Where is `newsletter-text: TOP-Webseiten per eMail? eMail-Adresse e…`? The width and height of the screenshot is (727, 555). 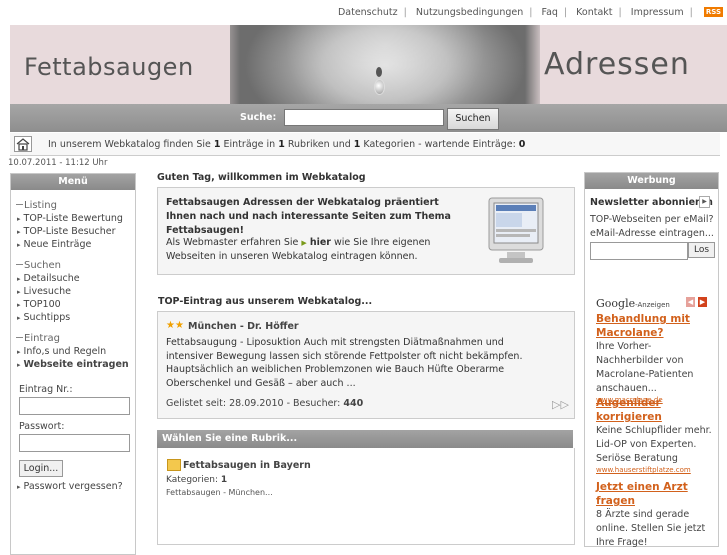 newsletter-text: TOP-Webseiten per eMail? eMail-Adresse e… is located at coordinates (652, 226).